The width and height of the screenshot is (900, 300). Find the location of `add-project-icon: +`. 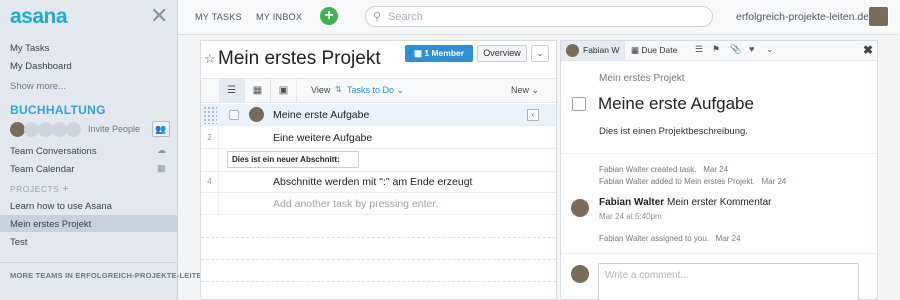

add-project-icon: + is located at coordinates (65, 189).